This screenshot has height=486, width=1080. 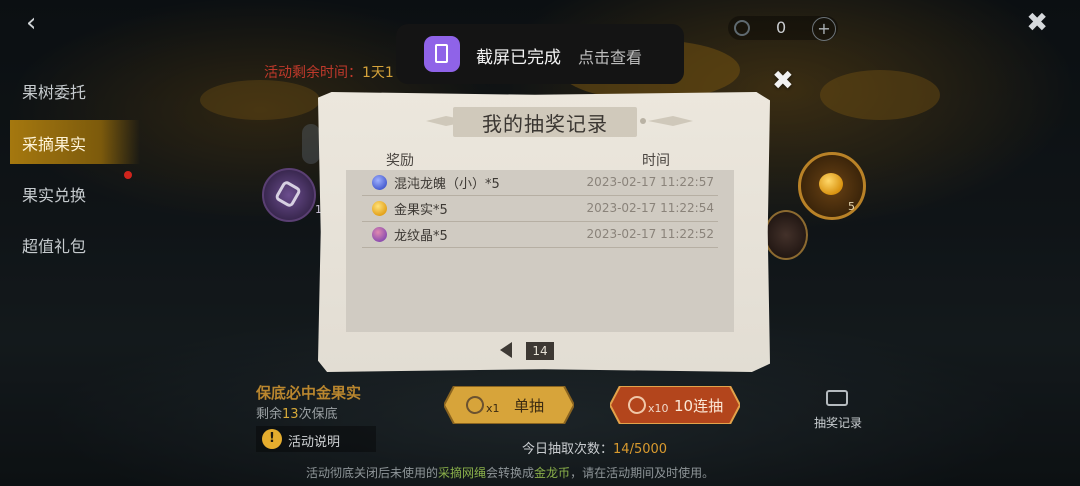 I want to click on table-row: 混沌龙魄（小）*5 2023-02-17 11:22:57, so click(x=540, y=183).